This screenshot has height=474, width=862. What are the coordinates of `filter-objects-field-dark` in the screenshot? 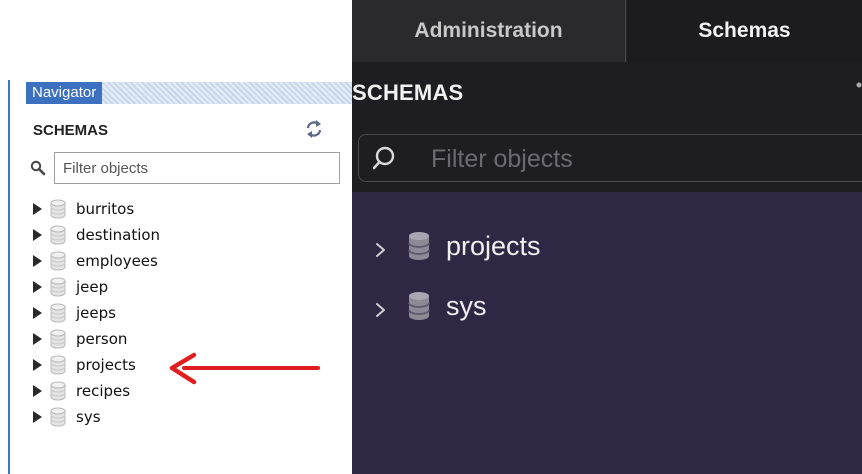 It's located at (610, 158).